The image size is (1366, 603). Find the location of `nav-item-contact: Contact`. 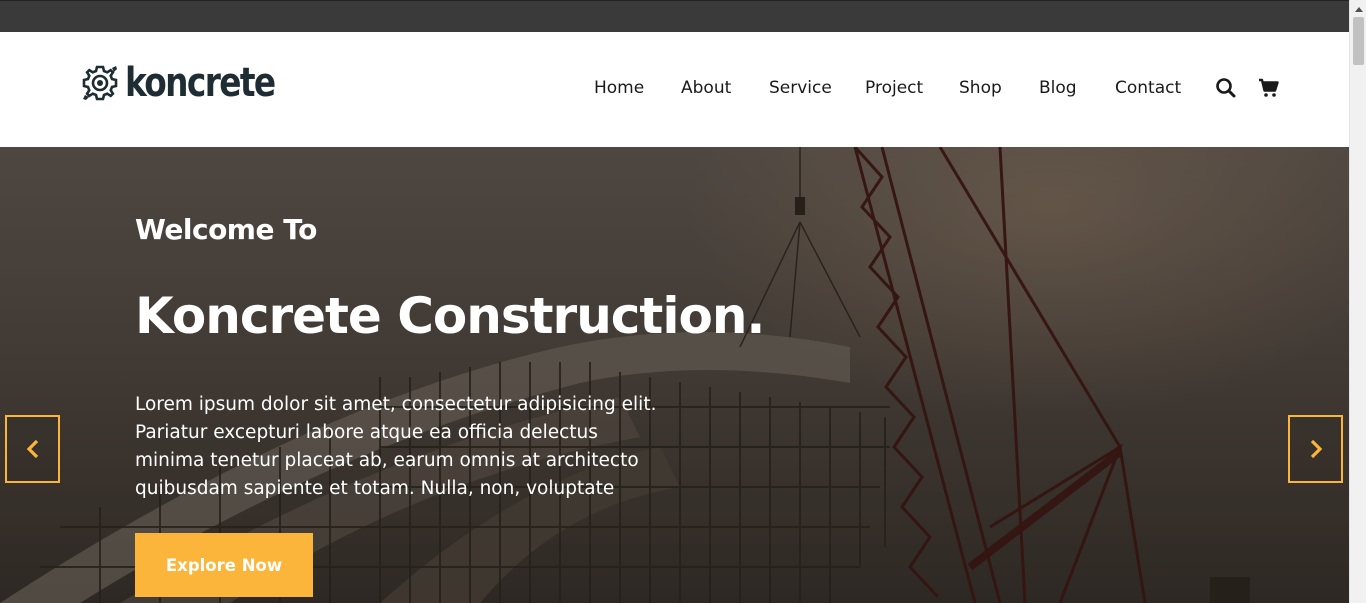

nav-item-contact: Contact is located at coordinates (1148, 88).